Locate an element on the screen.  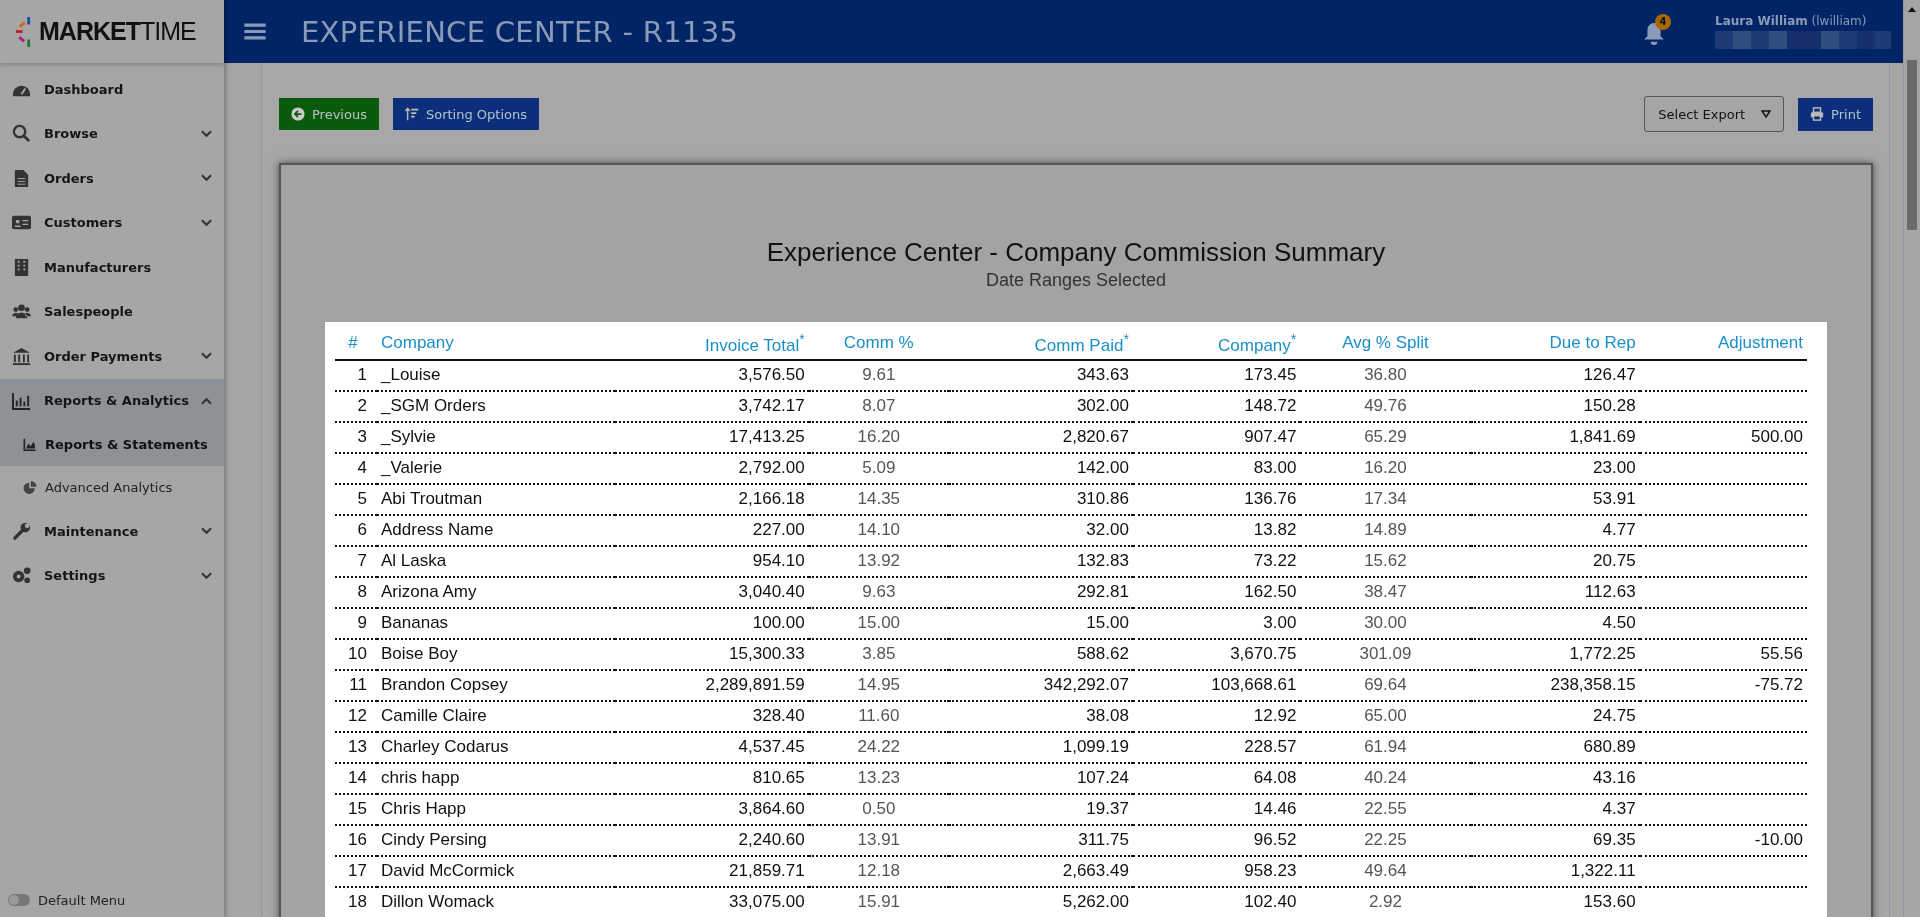
toggle-switch is located at coordinates (19, 900).